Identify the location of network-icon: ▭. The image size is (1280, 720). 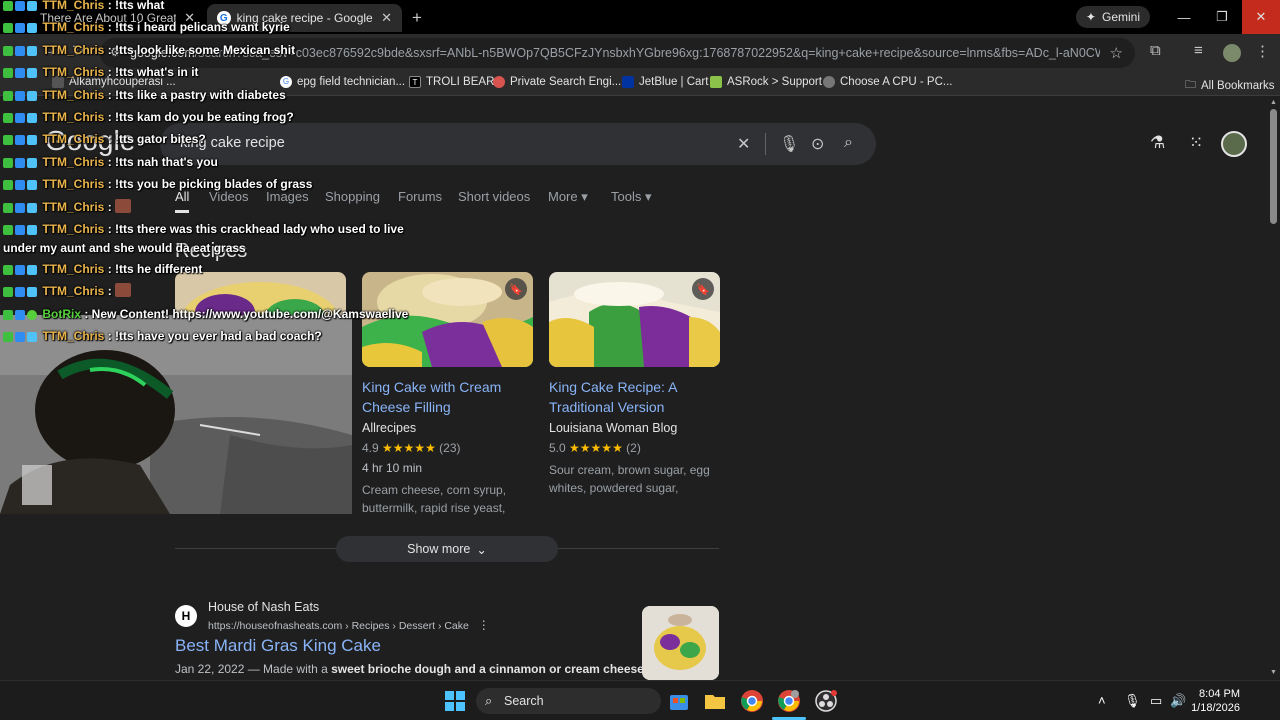
(1156, 701).